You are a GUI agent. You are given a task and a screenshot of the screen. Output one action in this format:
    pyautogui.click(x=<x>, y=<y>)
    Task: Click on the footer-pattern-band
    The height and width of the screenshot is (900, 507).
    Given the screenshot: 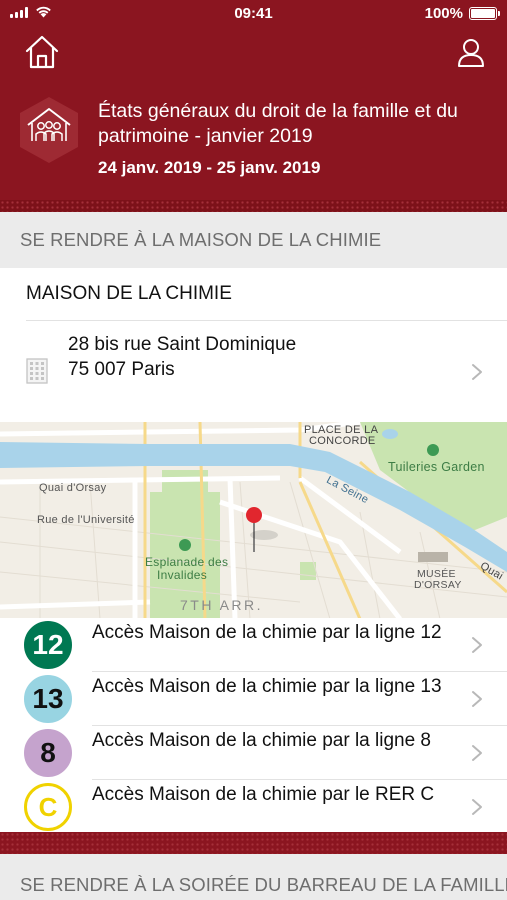 What is the action you would take?
    pyautogui.click(x=253, y=843)
    